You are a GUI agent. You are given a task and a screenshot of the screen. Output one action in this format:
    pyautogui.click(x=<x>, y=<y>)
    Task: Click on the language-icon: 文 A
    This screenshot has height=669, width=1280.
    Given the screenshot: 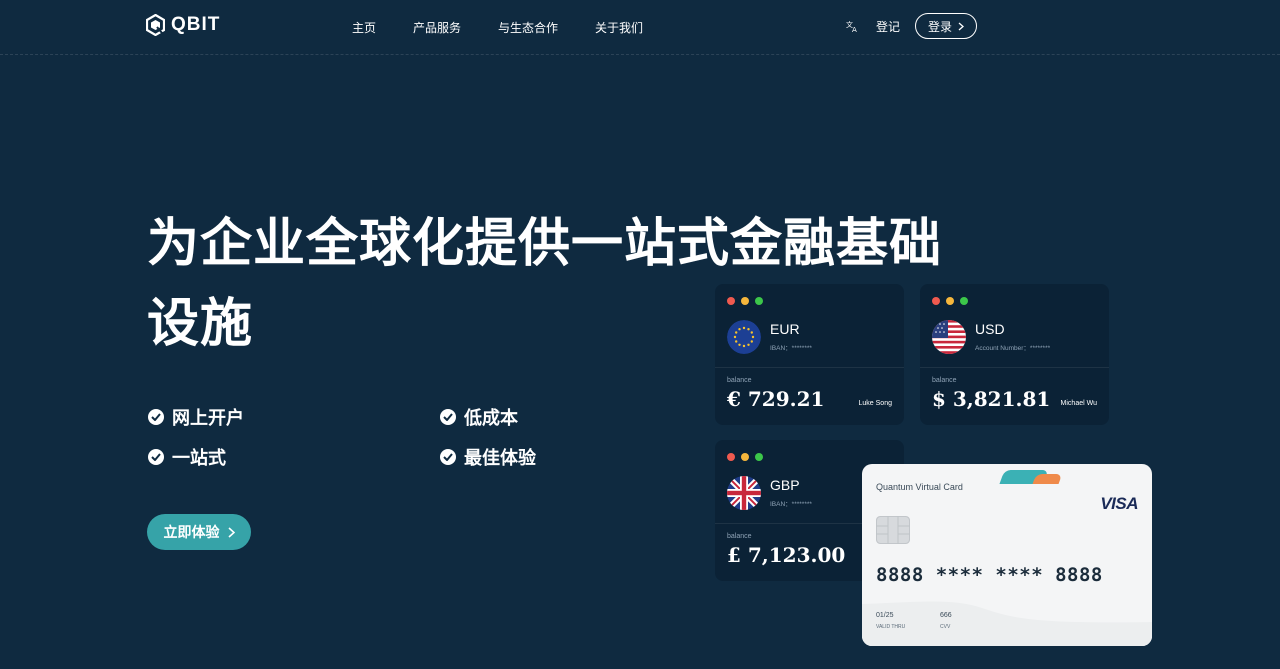 What is the action you would take?
    pyautogui.click(x=853, y=26)
    